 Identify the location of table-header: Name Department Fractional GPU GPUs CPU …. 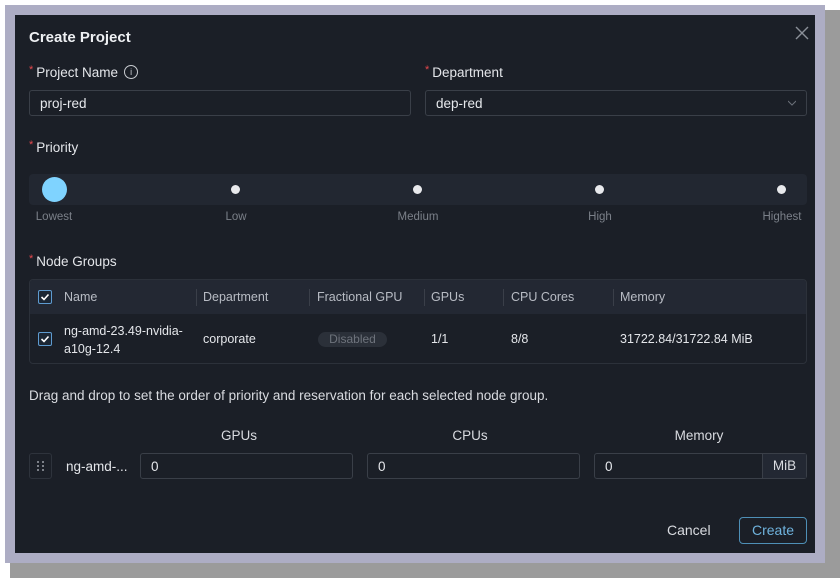
(418, 297).